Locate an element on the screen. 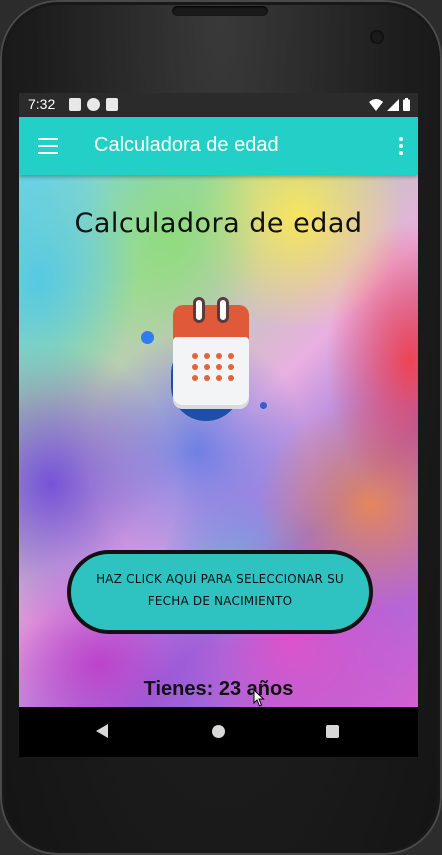 Image resolution: width=442 pixels, height=855 pixels. notification-a-icon is located at coordinates (75, 104).